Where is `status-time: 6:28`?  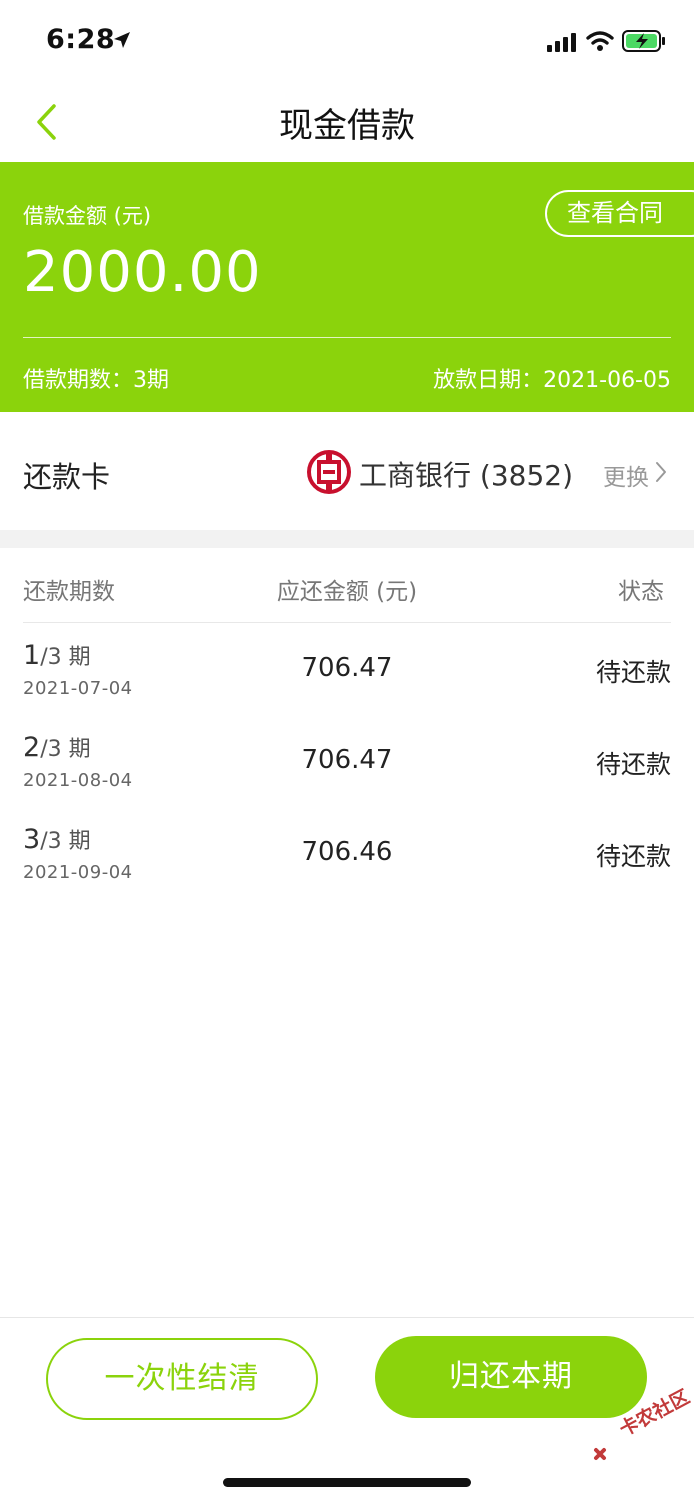 status-time: 6:28 is located at coordinates (81, 39).